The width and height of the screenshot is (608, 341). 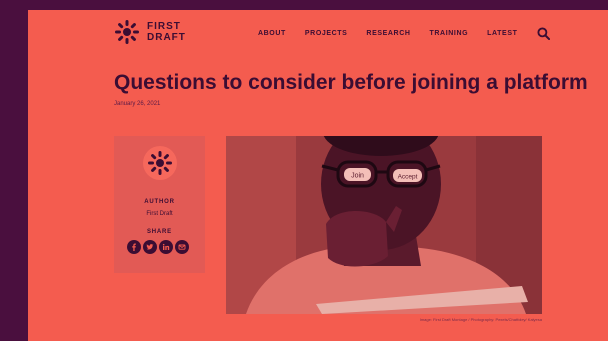 I want to click on logo-text: FIRST DRAFT, so click(x=167, y=32).